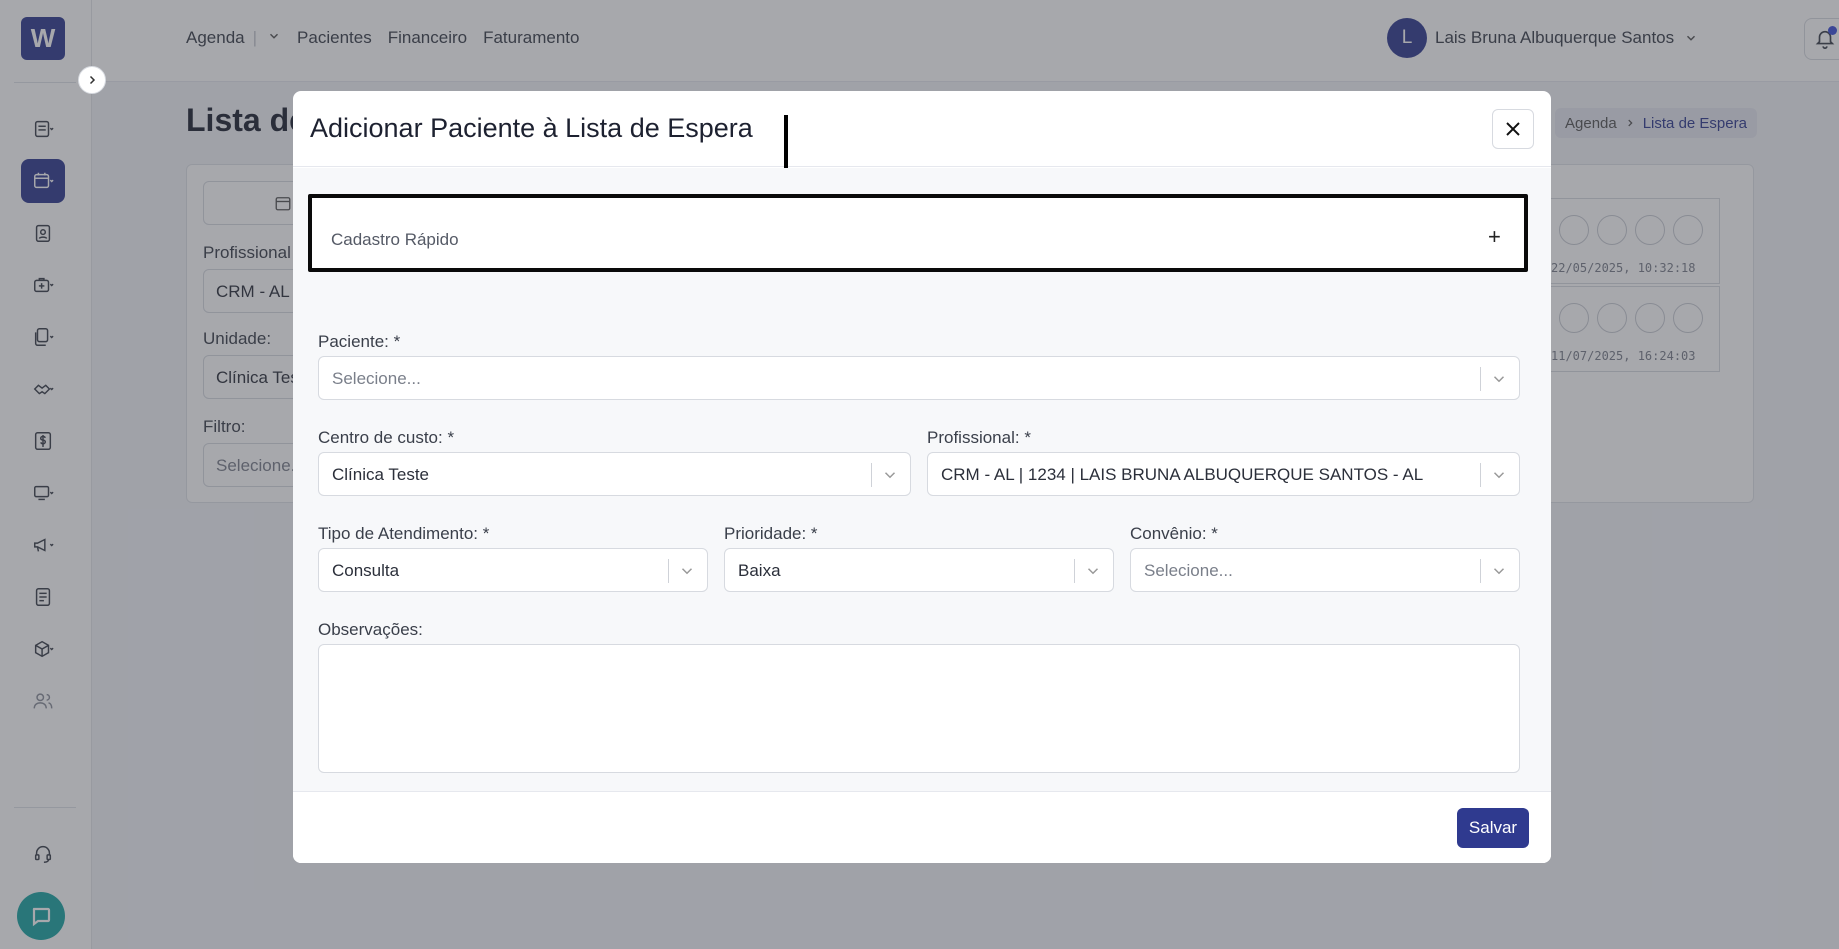 This screenshot has width=1839, height=949. Describe the element at coordinates (922, 139) in the screenshot. I see `modal-header: Adicionar Paciente à Lista de Espera` at that location.